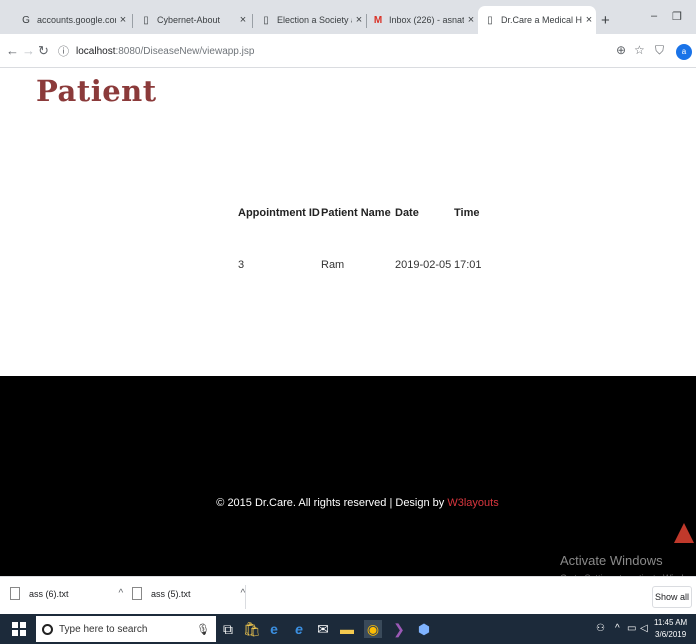  What do you see at coordinates (537, 20) in the screenshot?
I see `tab-drcare-active: ▯ Dr.Care a Medical Hospital cat ×` at bounding box center [537, 20].